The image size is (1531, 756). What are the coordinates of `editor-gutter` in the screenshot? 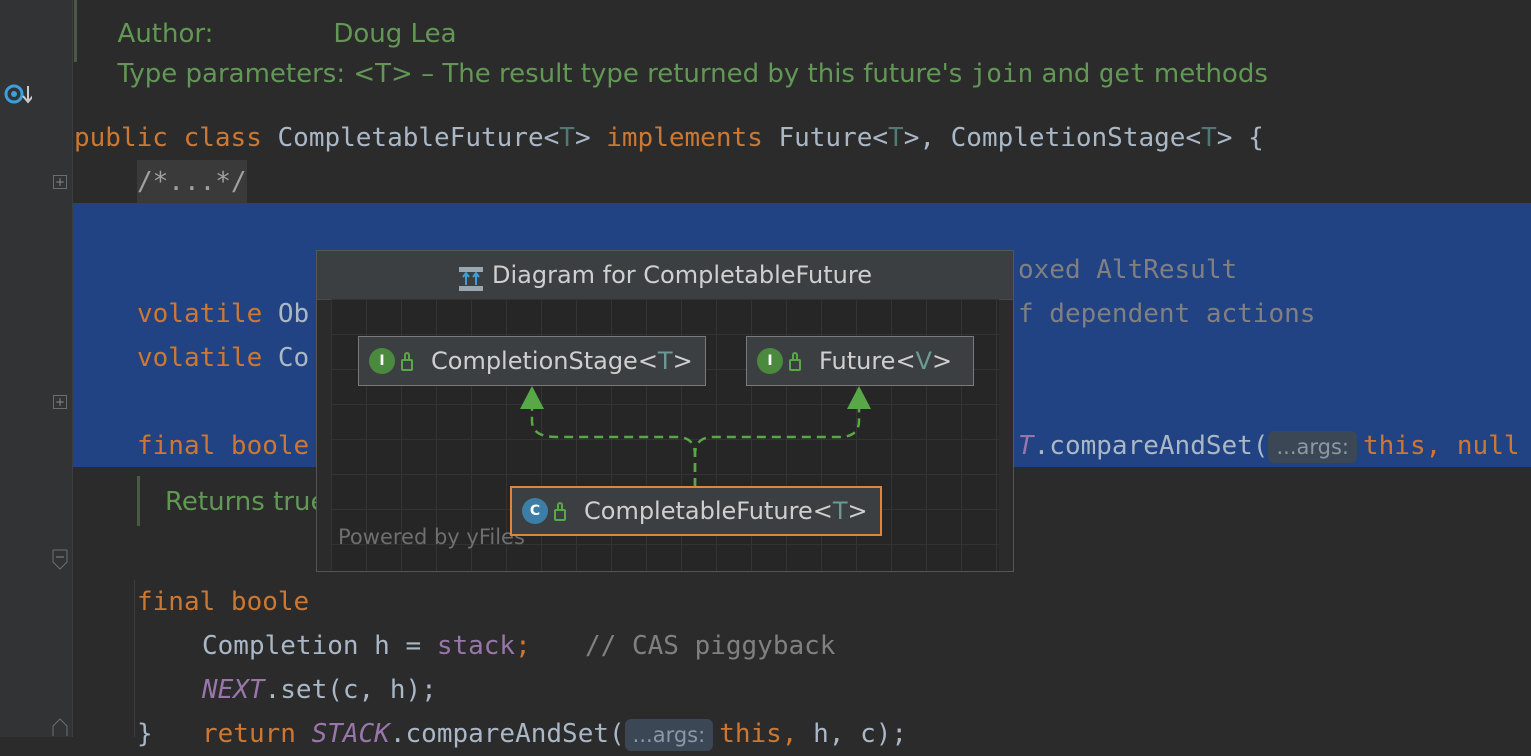 It's located at (36, 368).